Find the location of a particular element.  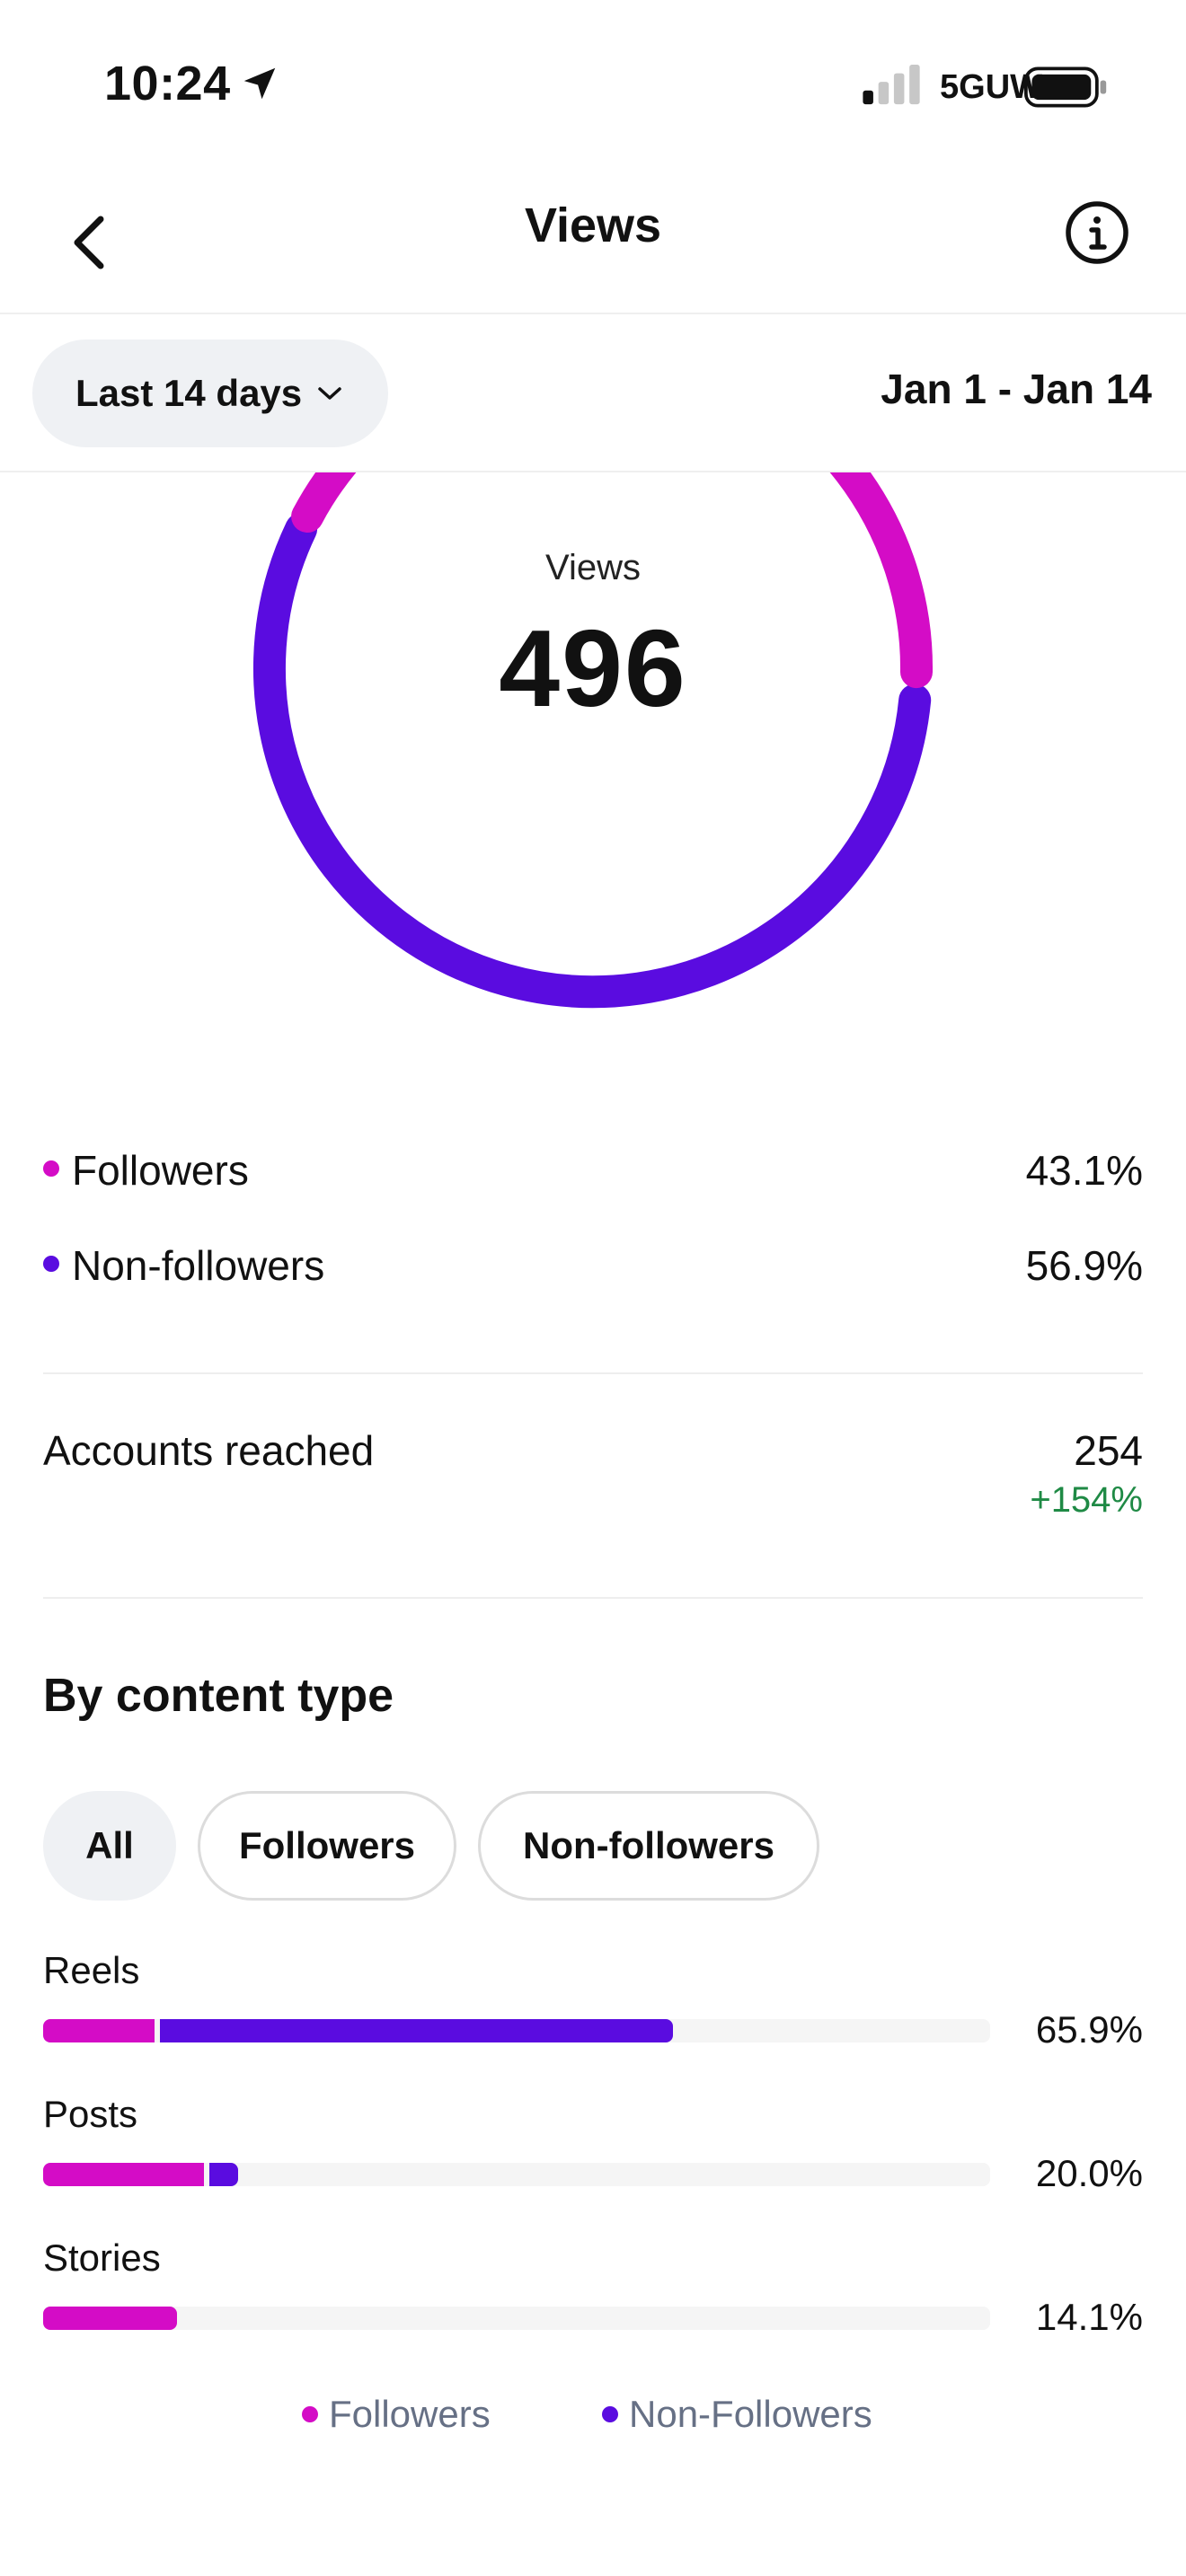

followers-dot is located at coordinates (51, 1168).